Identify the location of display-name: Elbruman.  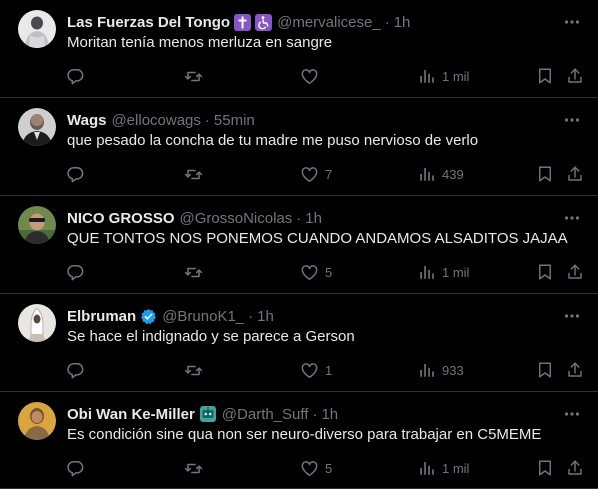
(101, 316).